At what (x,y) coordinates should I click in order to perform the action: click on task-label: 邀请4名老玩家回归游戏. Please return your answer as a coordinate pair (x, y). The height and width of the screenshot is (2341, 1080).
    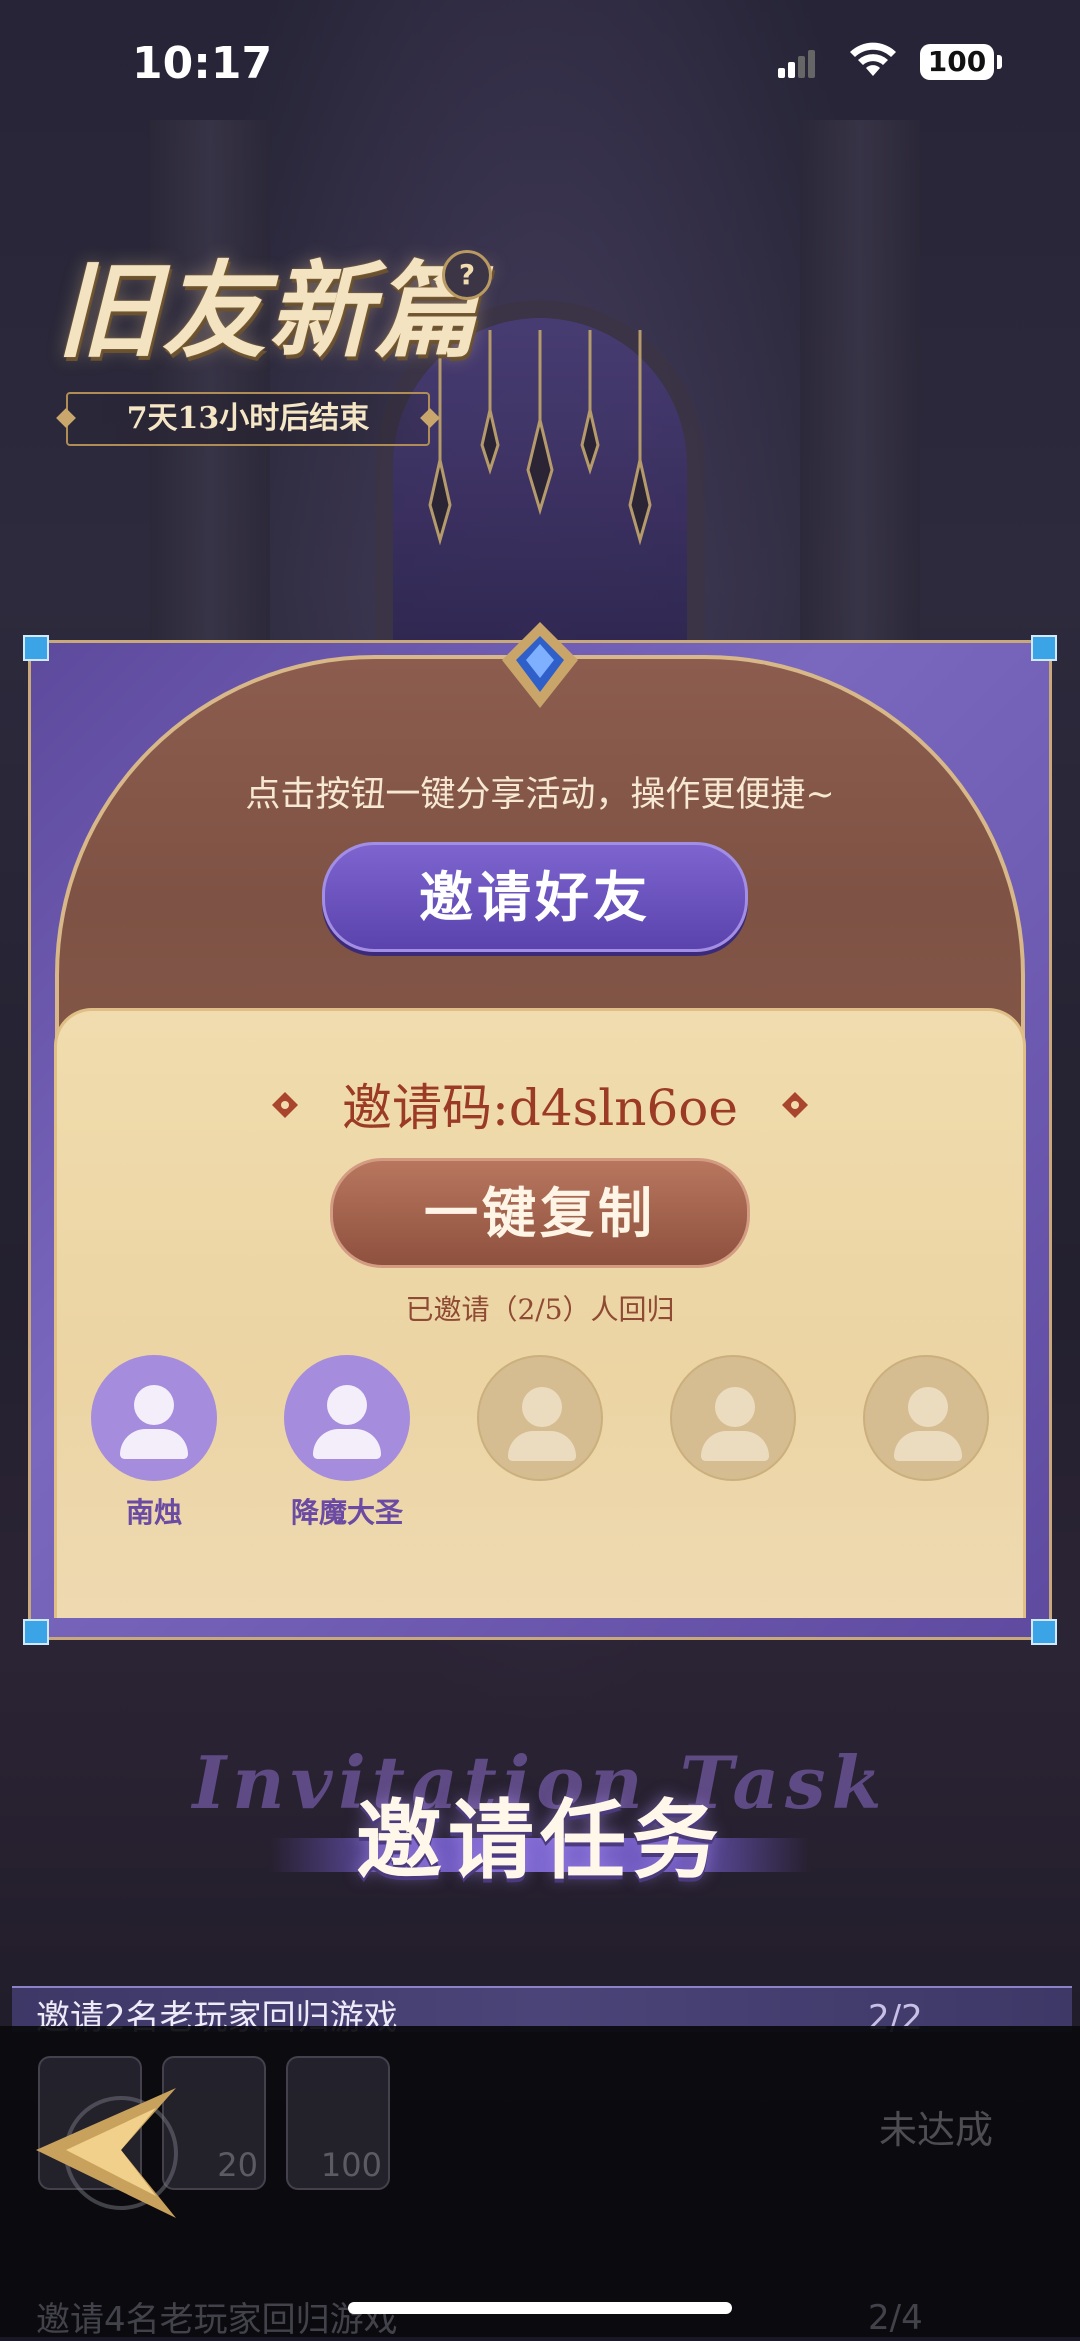
    Looking at the image, I should click on (217, 2320).